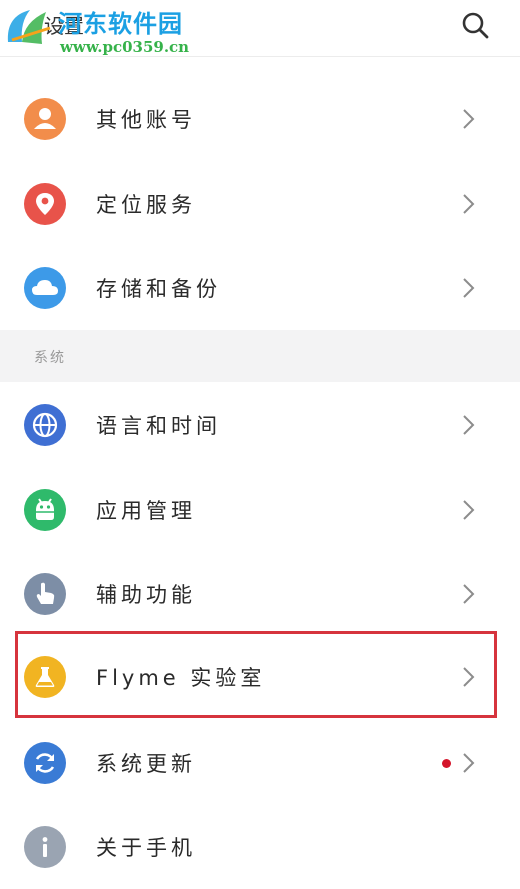 This screenshot has height=889, width=520. Describe the element at coordinates (45, 425) in the screenshot. I see `globe-icon` at that location.